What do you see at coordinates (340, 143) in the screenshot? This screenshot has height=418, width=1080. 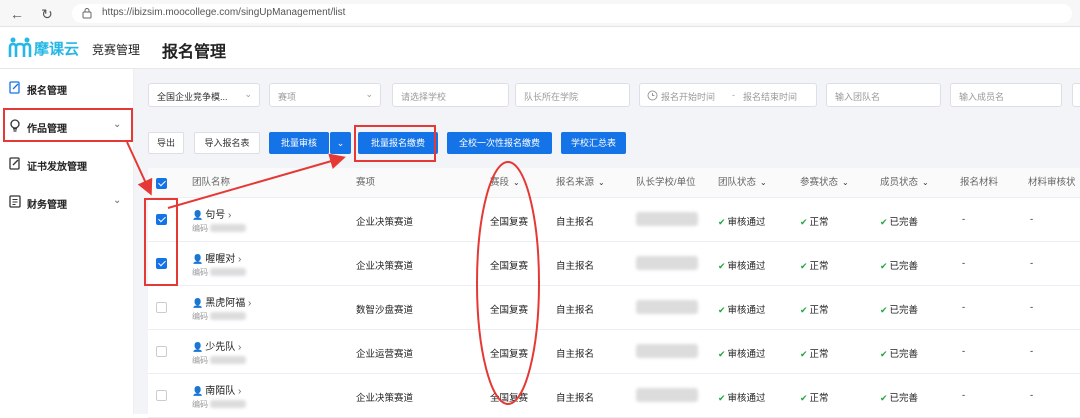 I see `batch-review-dropdown: ⌄` at bounding box center [340, 143].